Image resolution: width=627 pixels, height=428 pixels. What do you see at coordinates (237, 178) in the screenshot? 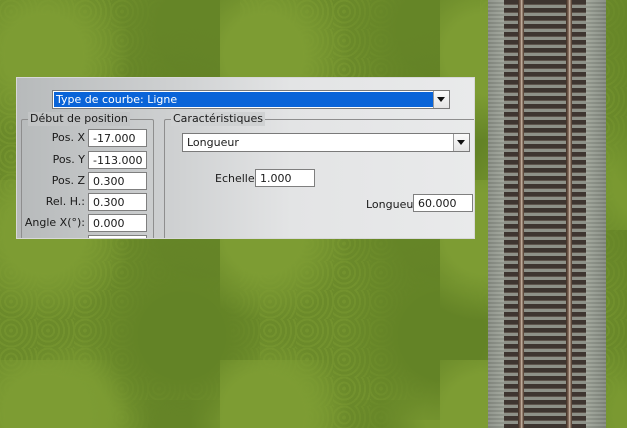
I see `scale-label: Echelle:` at bounding box center [237, 178].